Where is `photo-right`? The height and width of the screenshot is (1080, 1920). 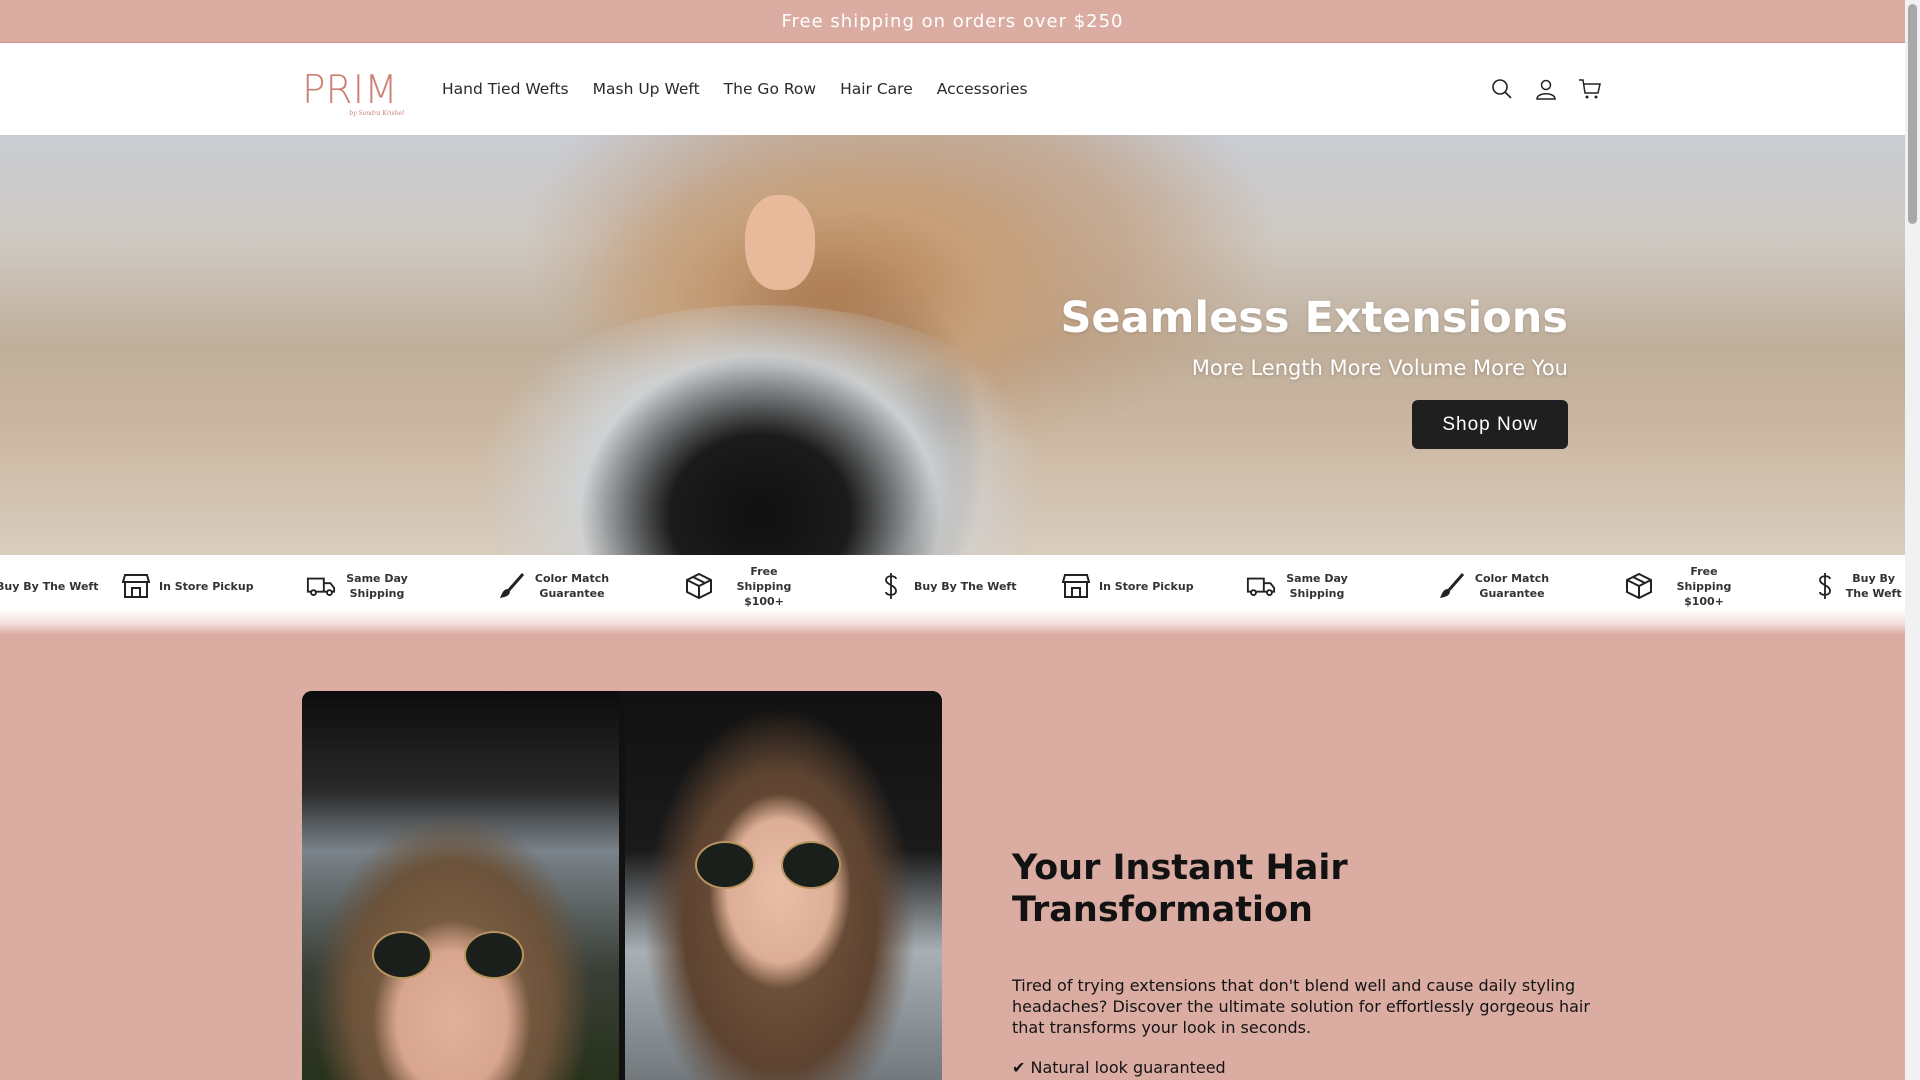 photo-right is located at coordinates (783, 885).